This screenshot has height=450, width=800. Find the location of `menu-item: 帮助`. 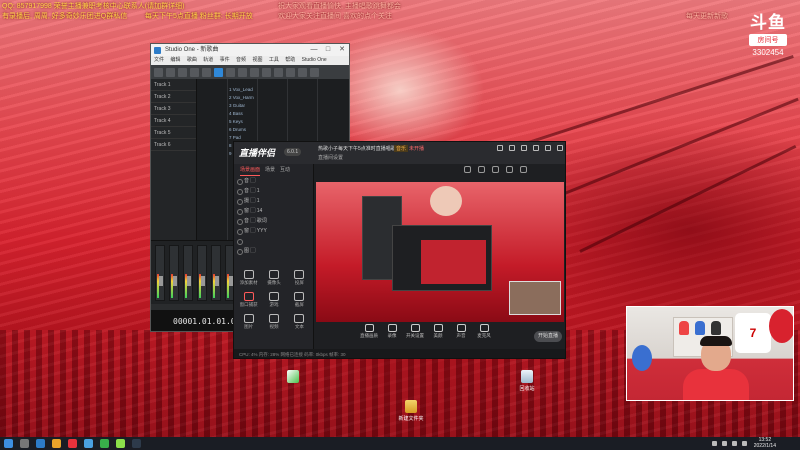

menu-item: 帮助 is located at coordinates (290, 60).